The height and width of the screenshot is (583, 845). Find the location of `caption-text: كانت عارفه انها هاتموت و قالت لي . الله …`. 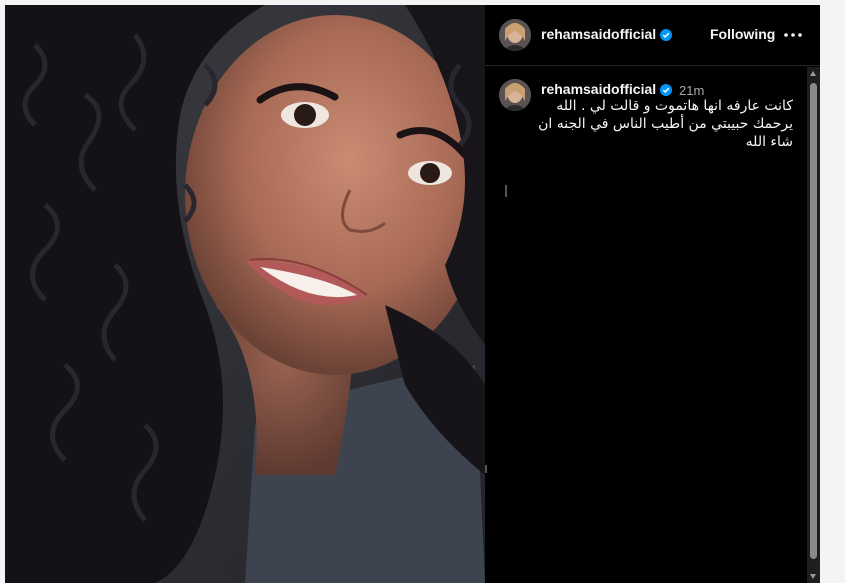

caption-text: كانت عارفه انها هاتموت و قالت لي . الله … is located at coordinates (646, 124).